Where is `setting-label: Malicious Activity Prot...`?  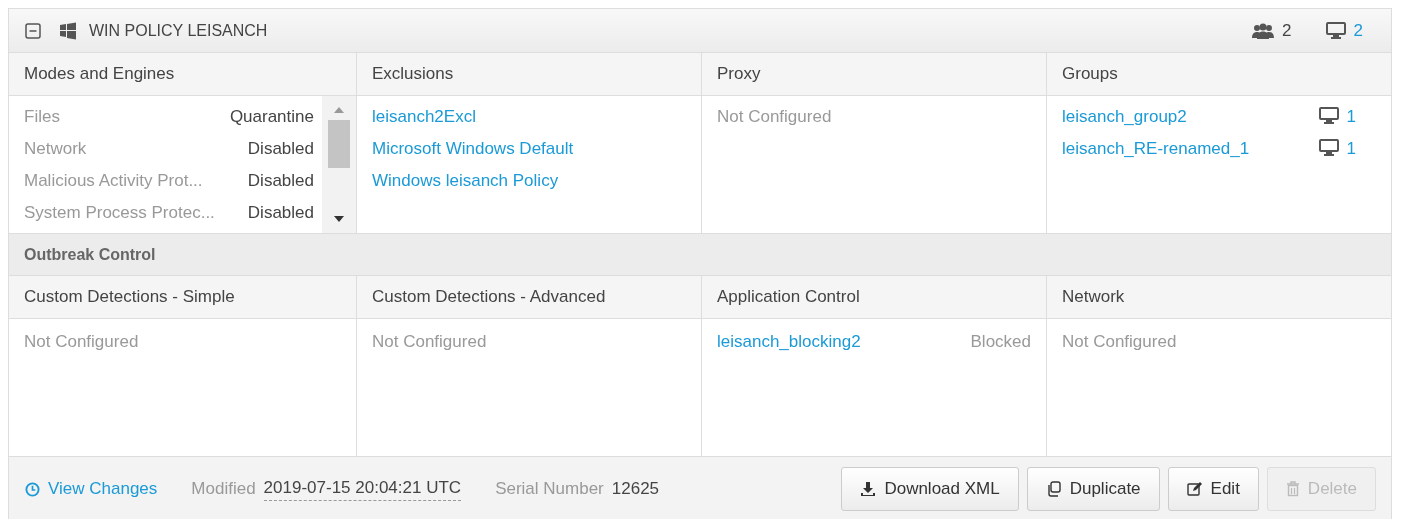
setting-label: Malicious Activity Prot... is located at coordinates (113, 181).